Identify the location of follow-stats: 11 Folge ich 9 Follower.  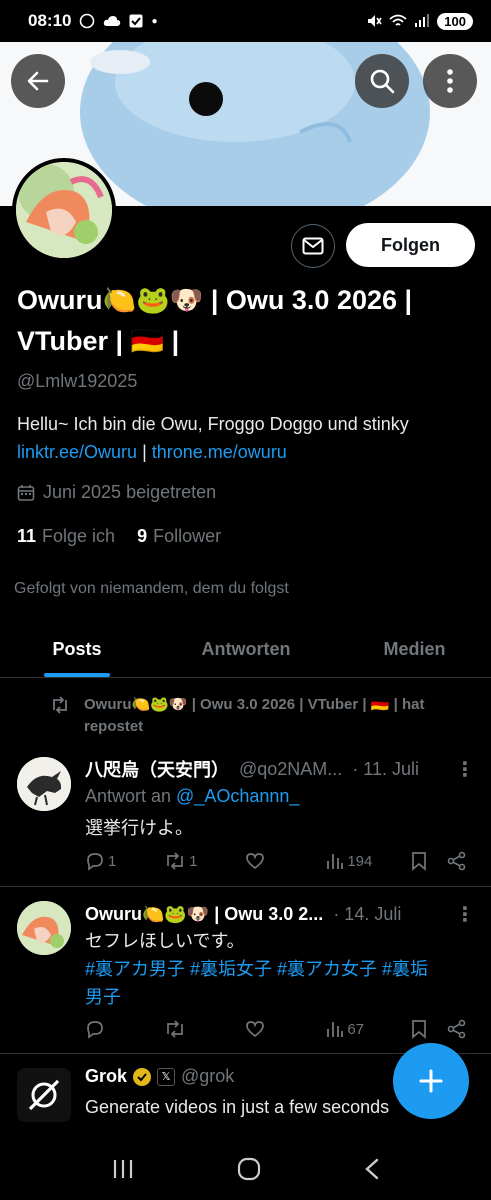
(119, 536).